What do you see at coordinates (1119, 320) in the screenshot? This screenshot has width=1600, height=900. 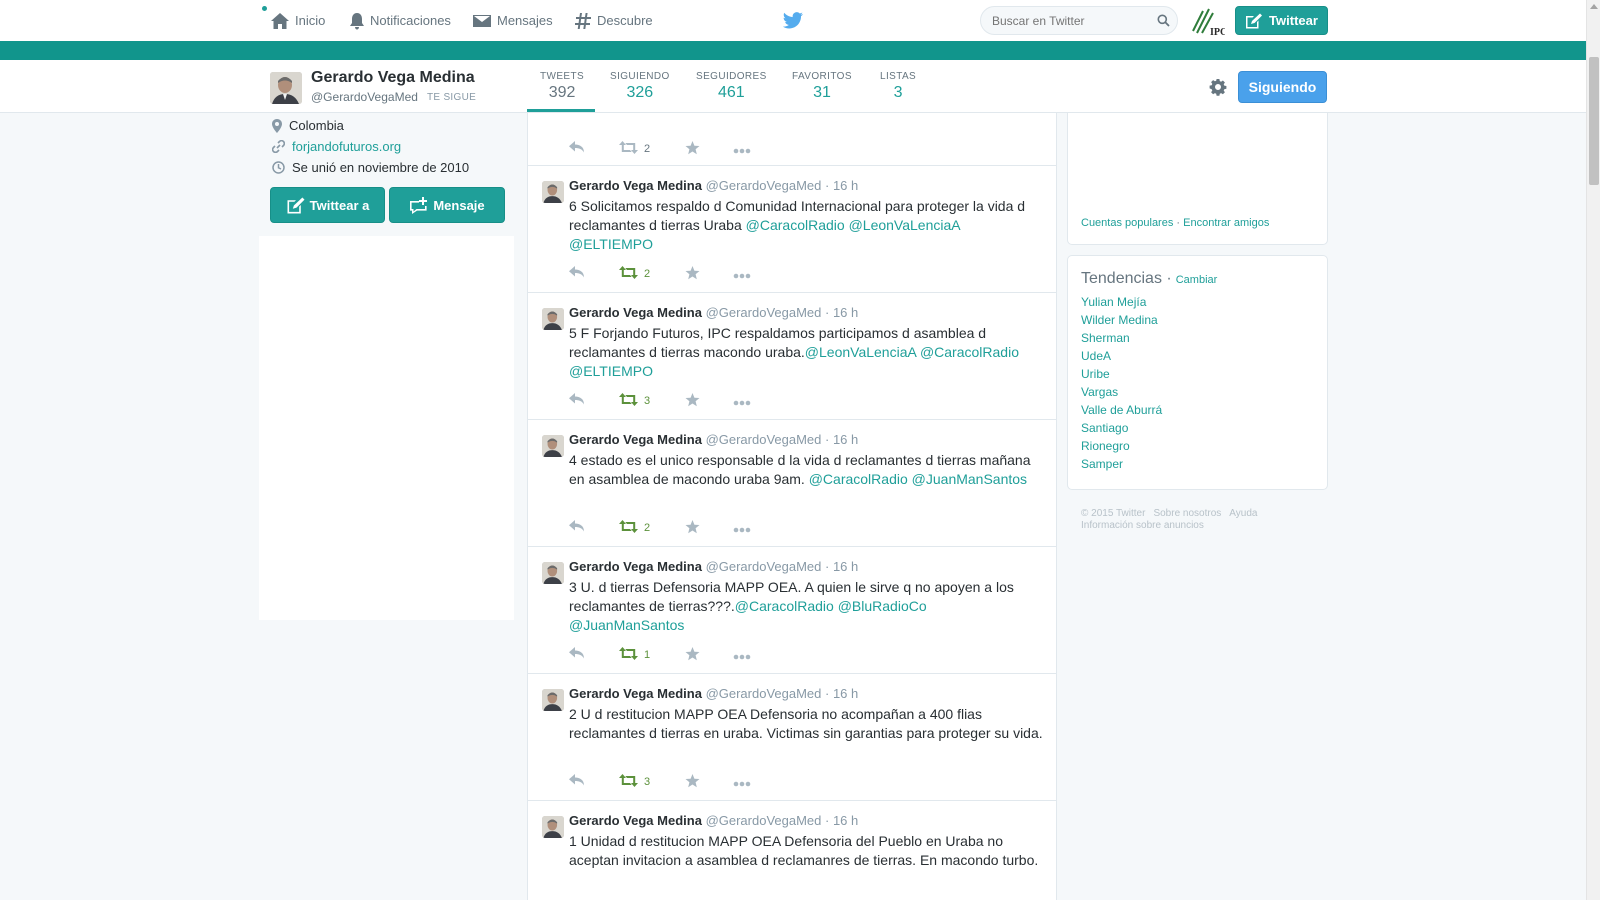 I see `trend-item: Wilder Medina` at bounding box center [1119, 320].